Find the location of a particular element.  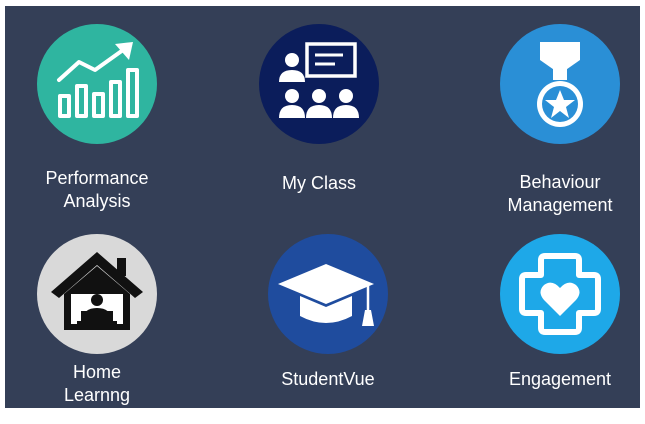

tile-my-class: My Class is located at coordinates (319, 115).